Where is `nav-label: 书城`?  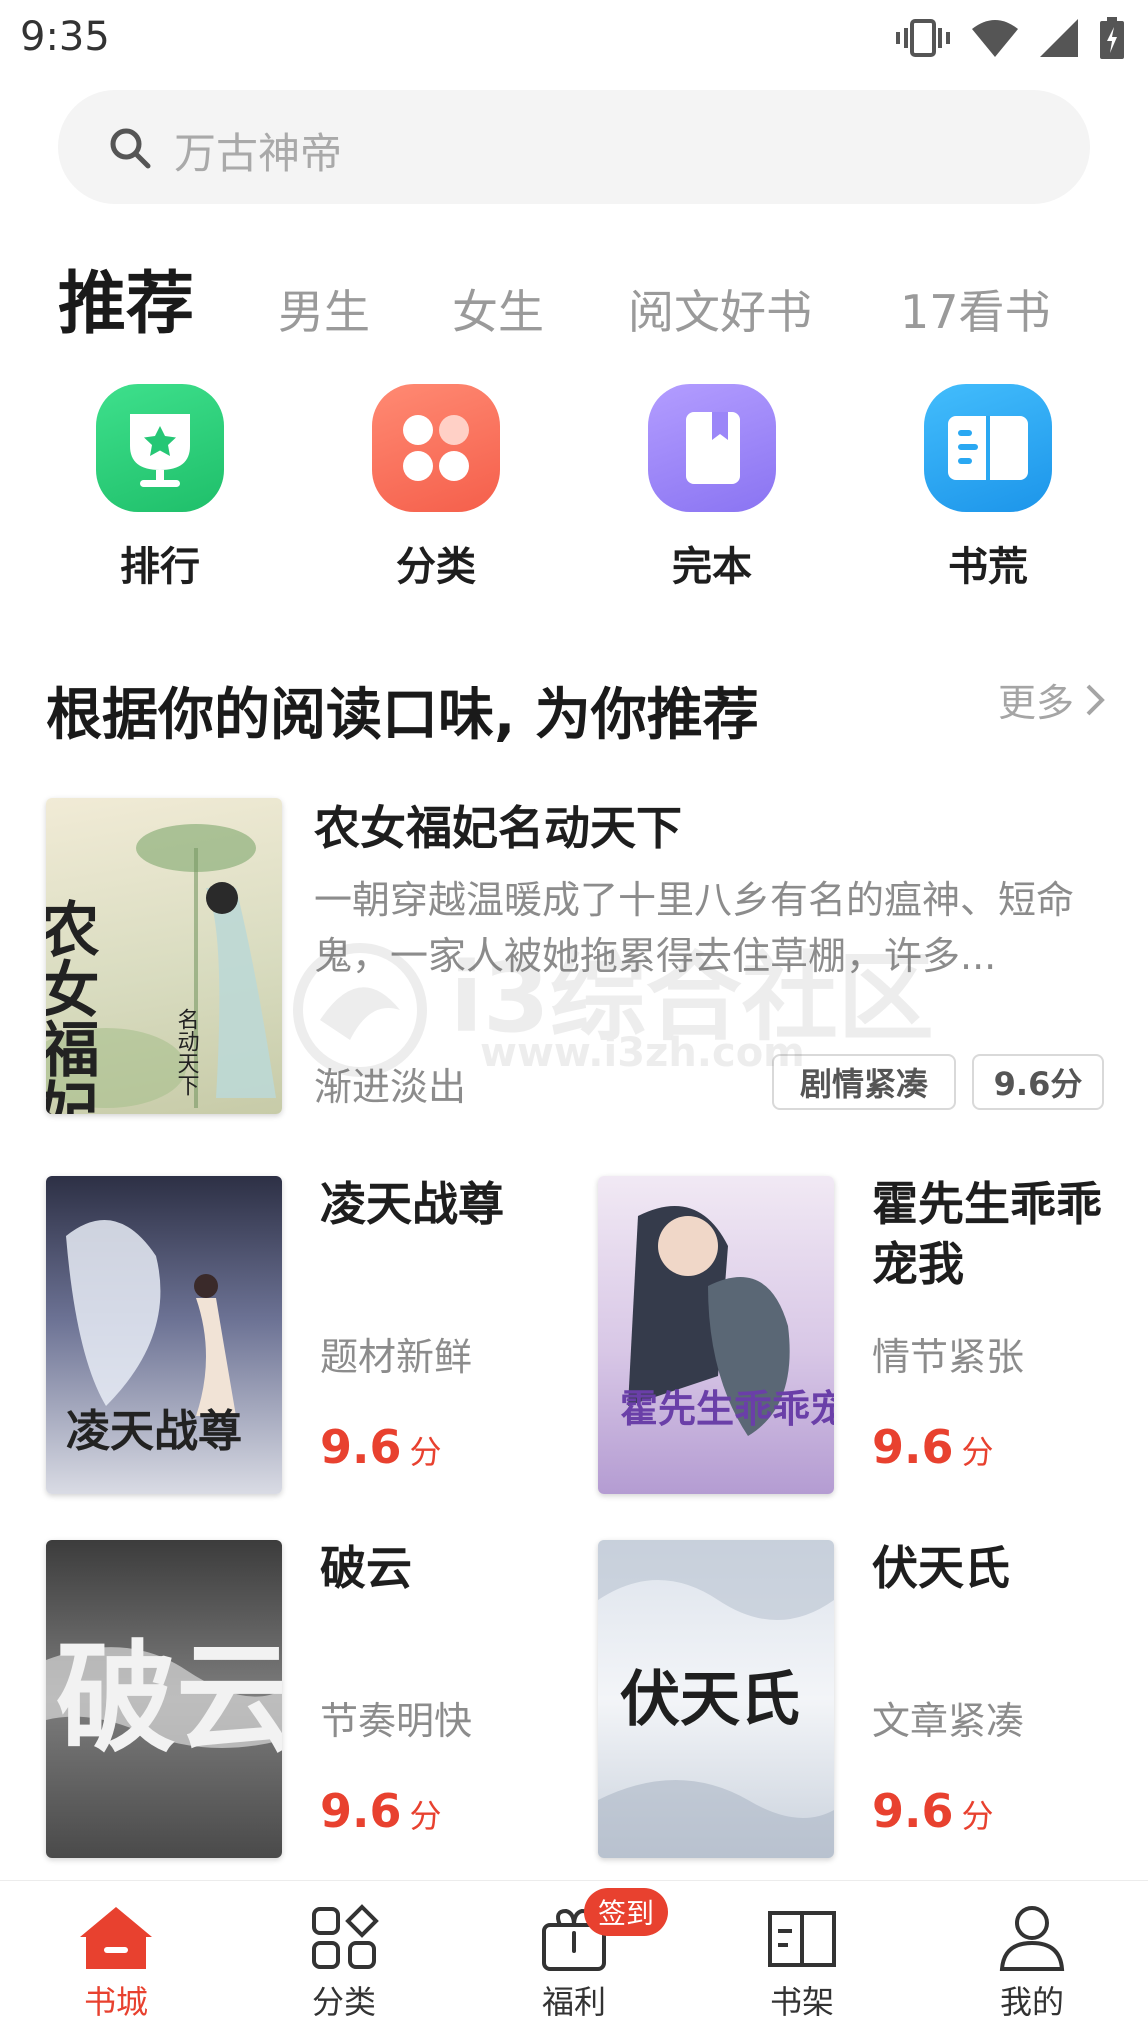 nav-label: 书城 is located at coordinates (115, 2002).